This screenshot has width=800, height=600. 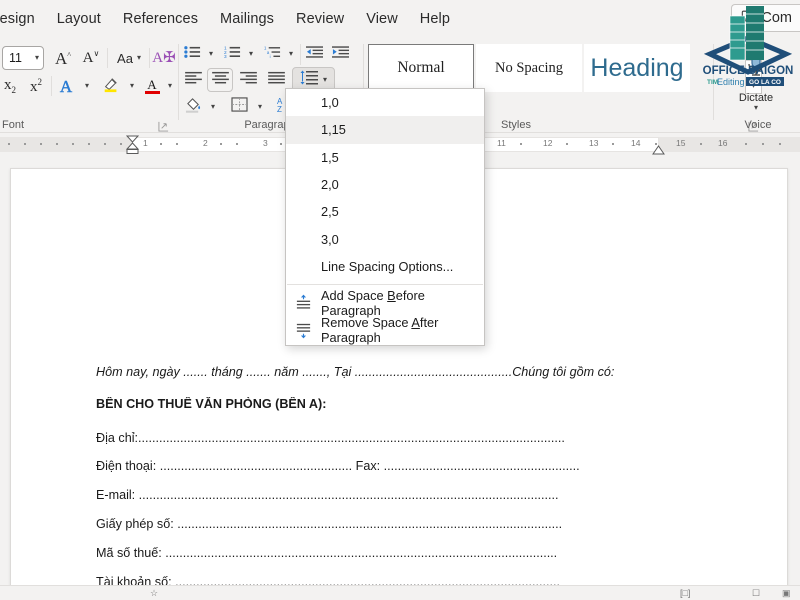 I want to click on subscript-icon: x2, so click(x=10, y=85).